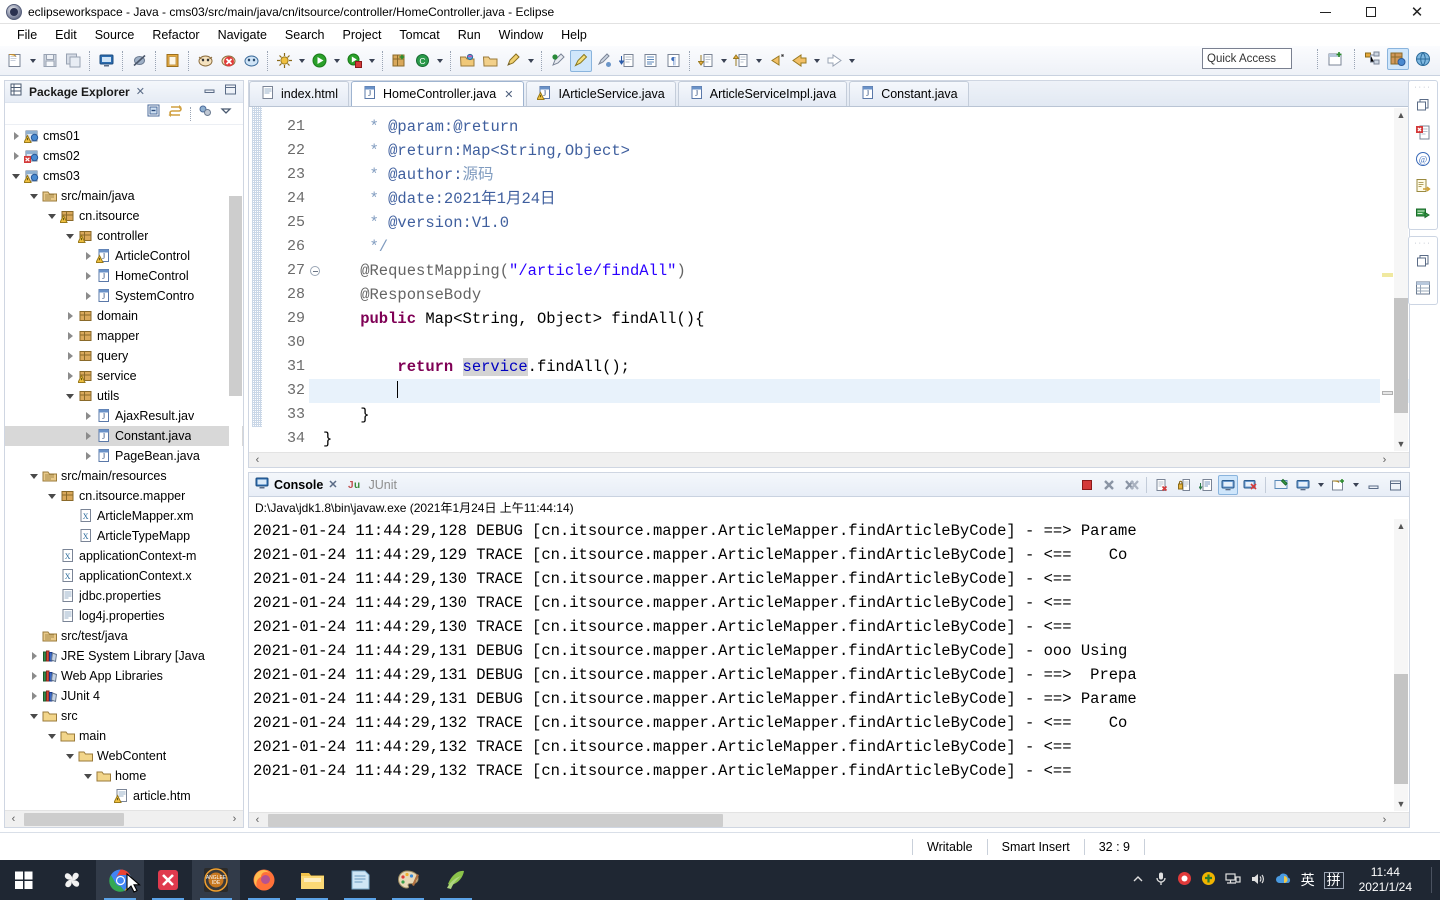 Image resolution: width=1440 pixels, height=900 pixels. Describe the element at coordinates (859, 391) in the screenshot. I see `code-line` at that location.